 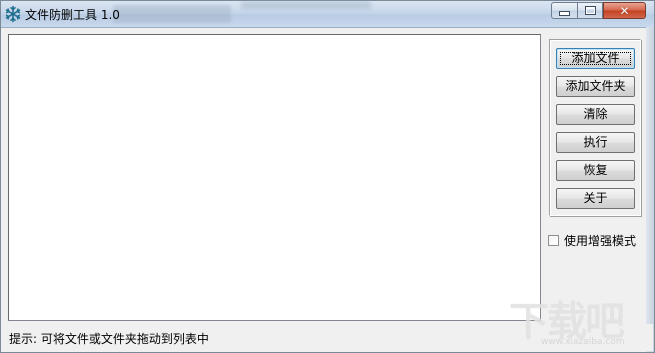 I want to click on action-button-group: 添加文件 添加文件夹 清除 执行 恢复 关于, so click(x=595, y=127).